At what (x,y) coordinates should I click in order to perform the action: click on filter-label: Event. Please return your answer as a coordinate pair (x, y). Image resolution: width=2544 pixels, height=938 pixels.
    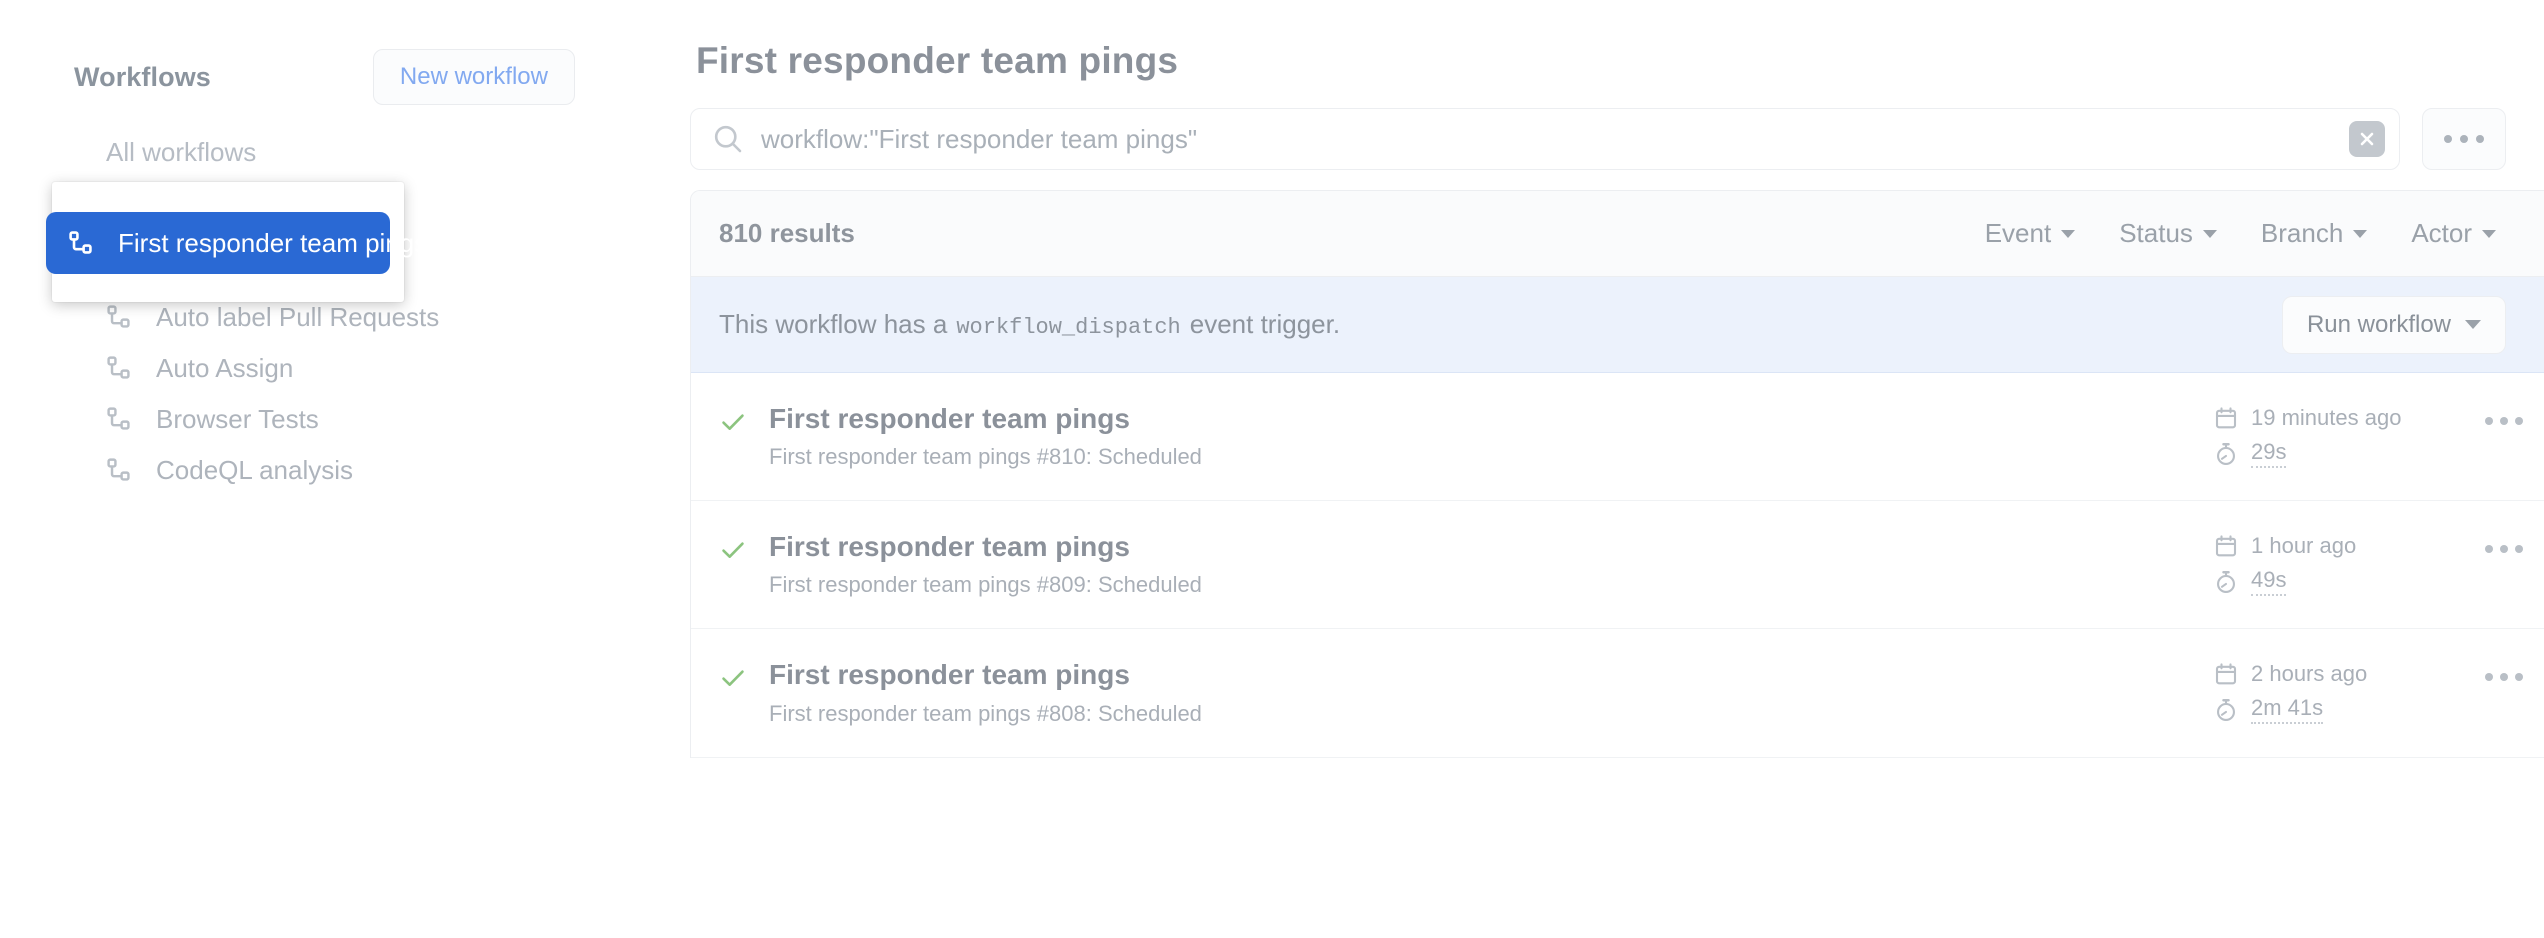
    Looking at the image, I should click on (2018, 233).